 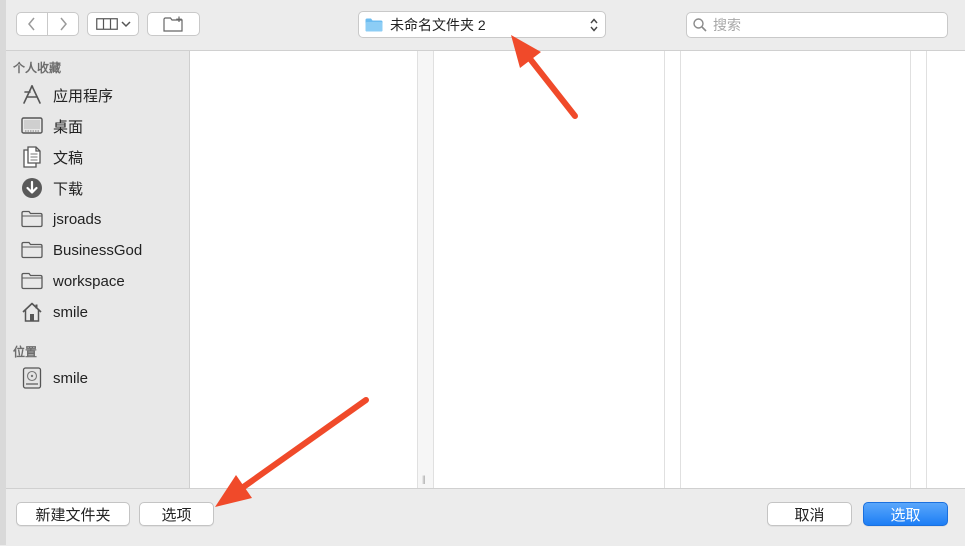 I want to click on toolbar: 未命名文件夹 2, so click(x=485, y=25).